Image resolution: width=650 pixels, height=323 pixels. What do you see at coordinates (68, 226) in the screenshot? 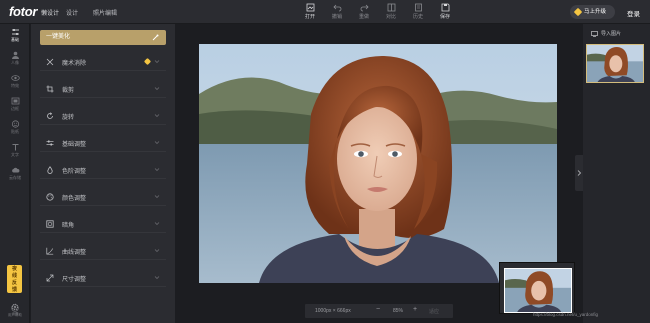
I see `tool-label: 暗角` at bounding box center [68, 226].